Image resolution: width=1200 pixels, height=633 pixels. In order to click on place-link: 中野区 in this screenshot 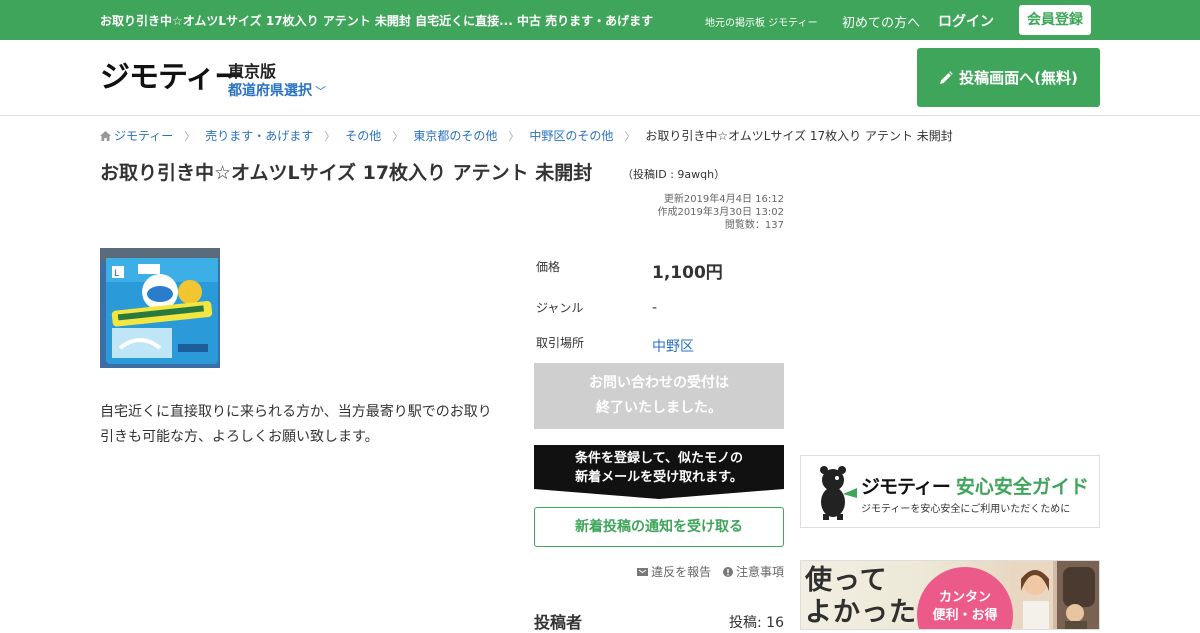, I will do `click(673, 346)`.